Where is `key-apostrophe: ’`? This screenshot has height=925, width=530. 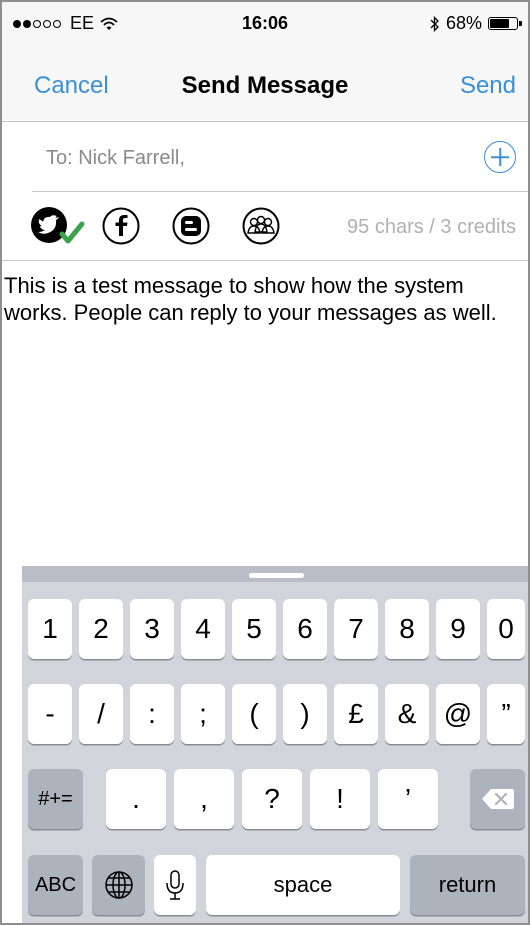
key-apostrophe: ’ is located at coordinates (408, 799).